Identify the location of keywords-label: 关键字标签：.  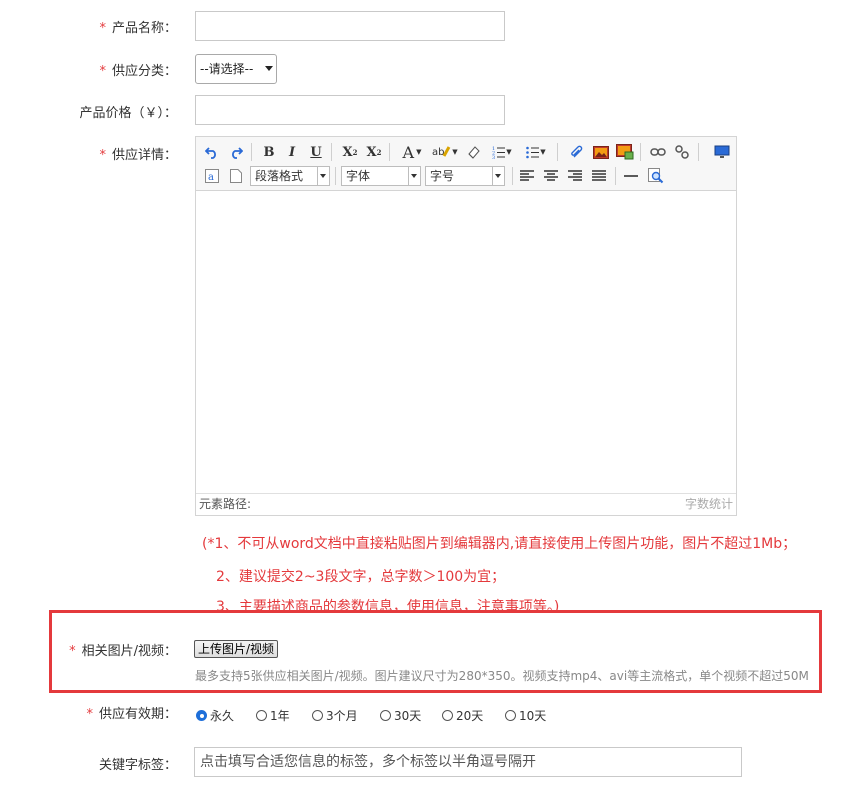
(137, 765).